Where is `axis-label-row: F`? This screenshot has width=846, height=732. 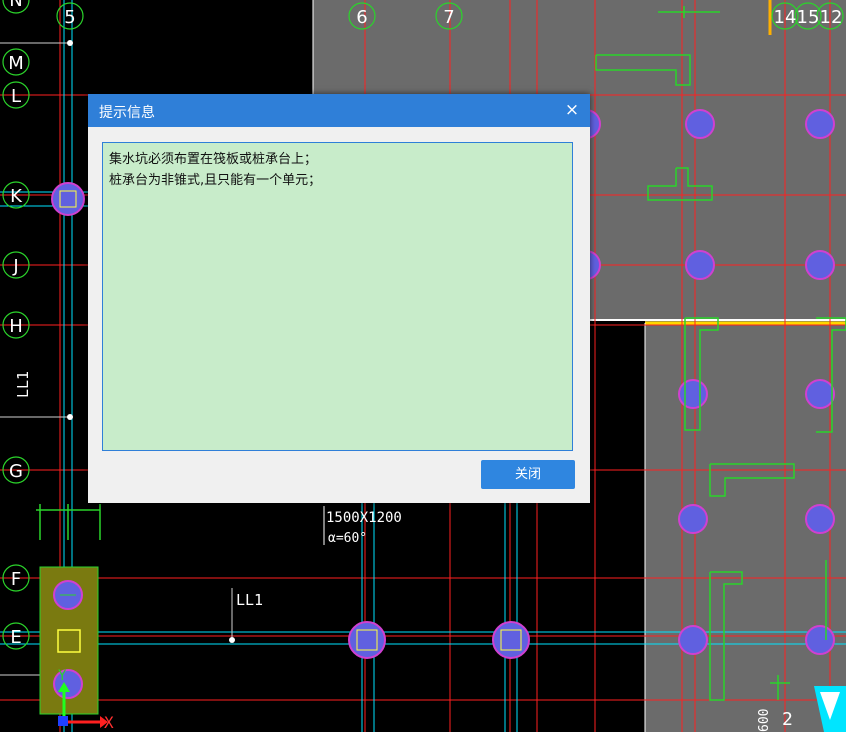
axis-label-row: F is located at coordinates (16, 579).